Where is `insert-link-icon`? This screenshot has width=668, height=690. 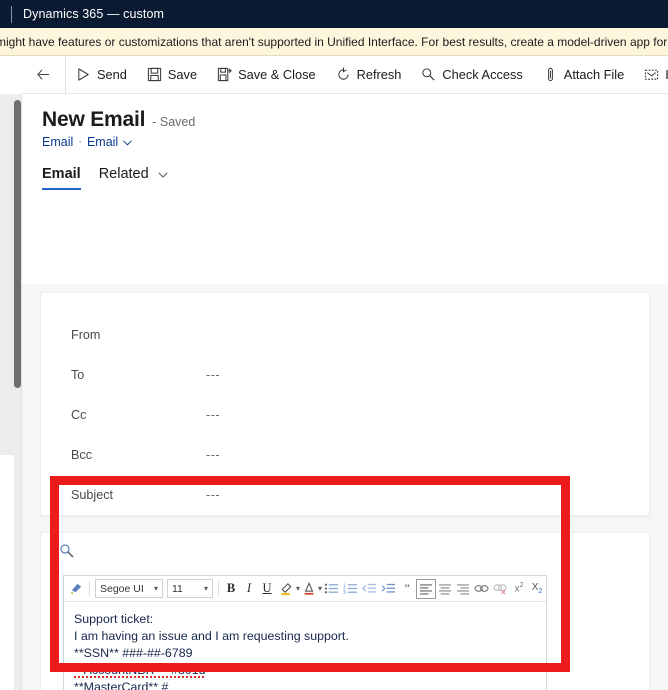
insert-link-icon is located at coordinates (481, 589).